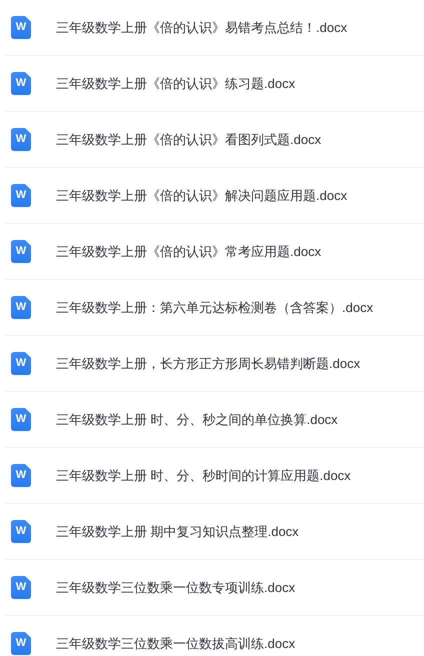 This screenshot has width=424, height=656. Describe the element at coordinates (197, 419) in the screenshot. I see `file-name: 三年级数学上册 时、分、秒之间的单位换算.docx` at that location.